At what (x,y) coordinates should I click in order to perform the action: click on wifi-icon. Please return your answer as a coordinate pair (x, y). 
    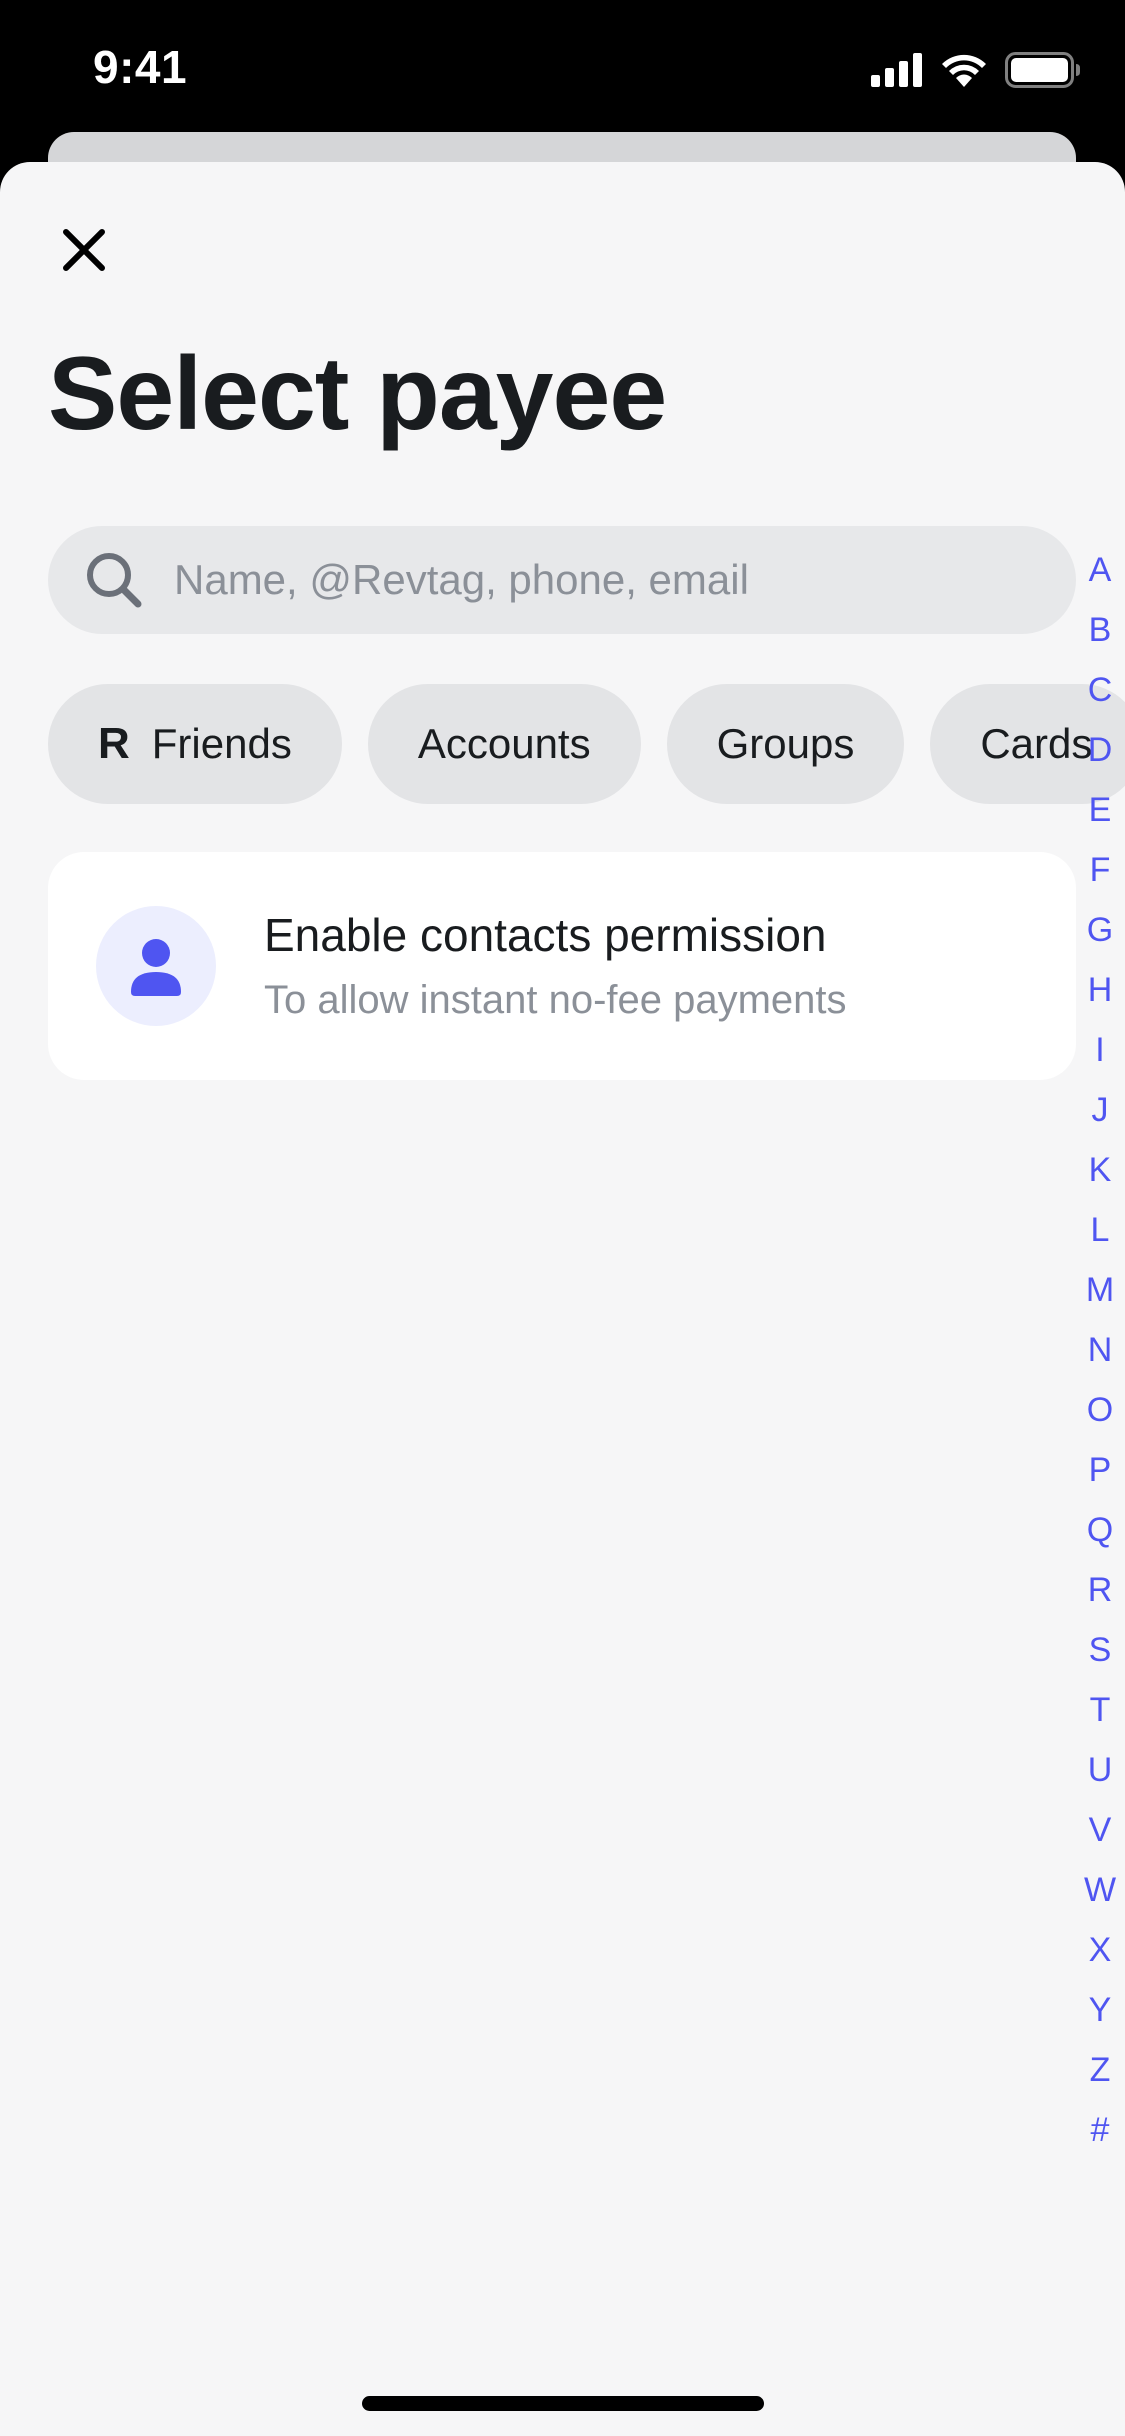
    Looking at the image, I should click on (964, 70).